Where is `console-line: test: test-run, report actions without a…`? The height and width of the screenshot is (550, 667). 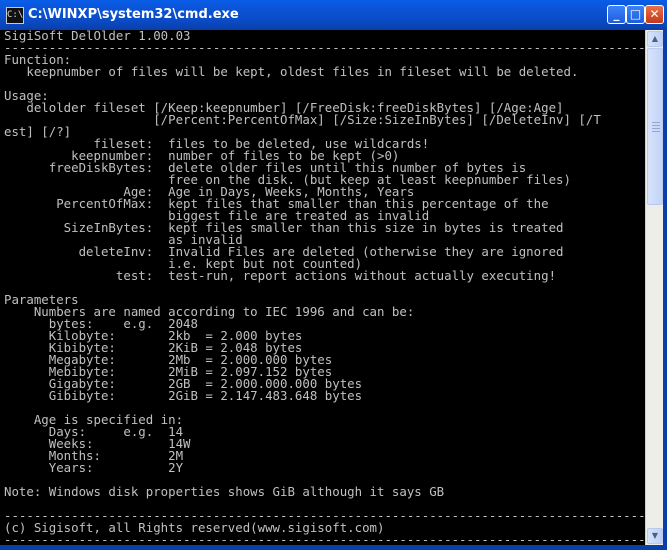 console-line: test: test-run, report actions without a… is located at coordinates (280, 275).